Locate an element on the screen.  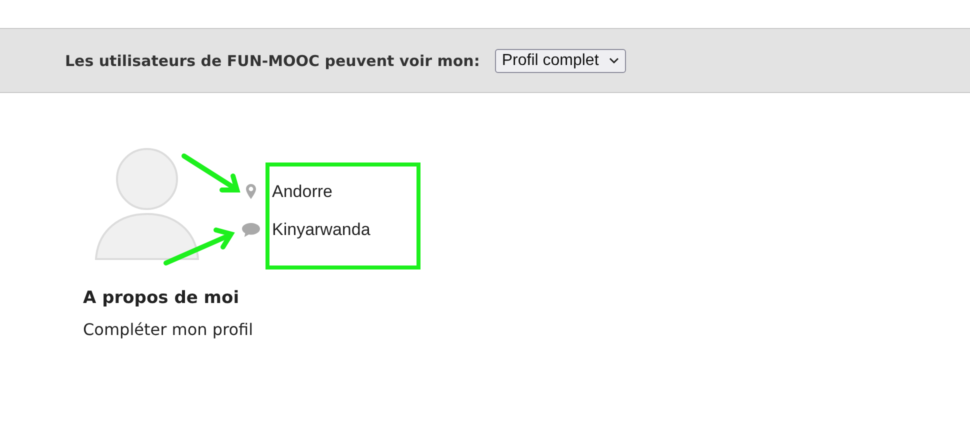
avatar-placeholder-icon is located at coordinates (147, 204).